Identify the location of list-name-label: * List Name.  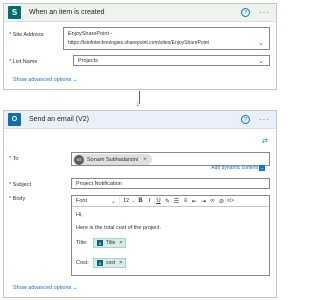
(23, 62).